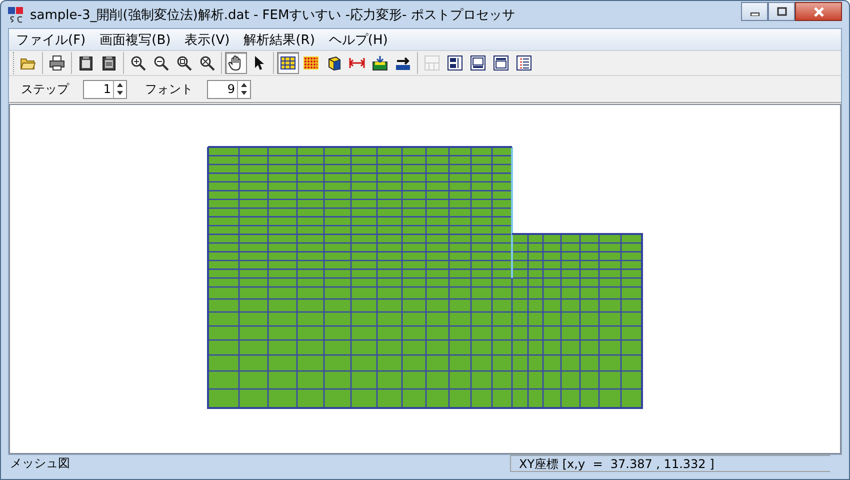  Describe the element at coordinates (57, 63) in the screenshot. I see `printer-icon` at that location.